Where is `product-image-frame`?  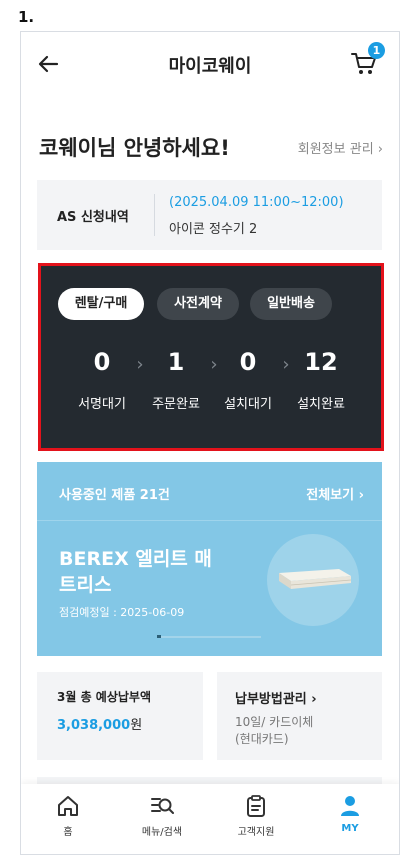 product-image-frame is located at coordinates (313, 580).